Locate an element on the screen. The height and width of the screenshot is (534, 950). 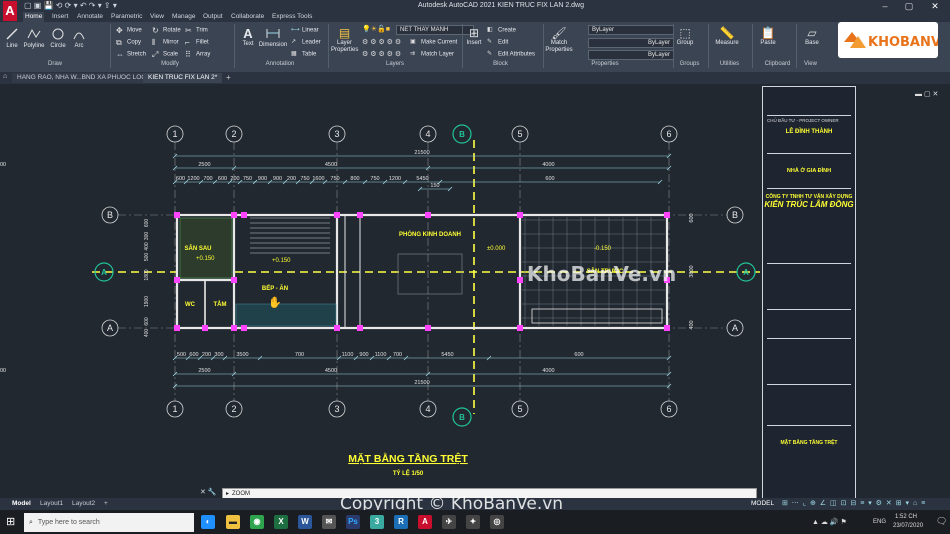
minimize-icon: – is located at coordinates (885, 6).